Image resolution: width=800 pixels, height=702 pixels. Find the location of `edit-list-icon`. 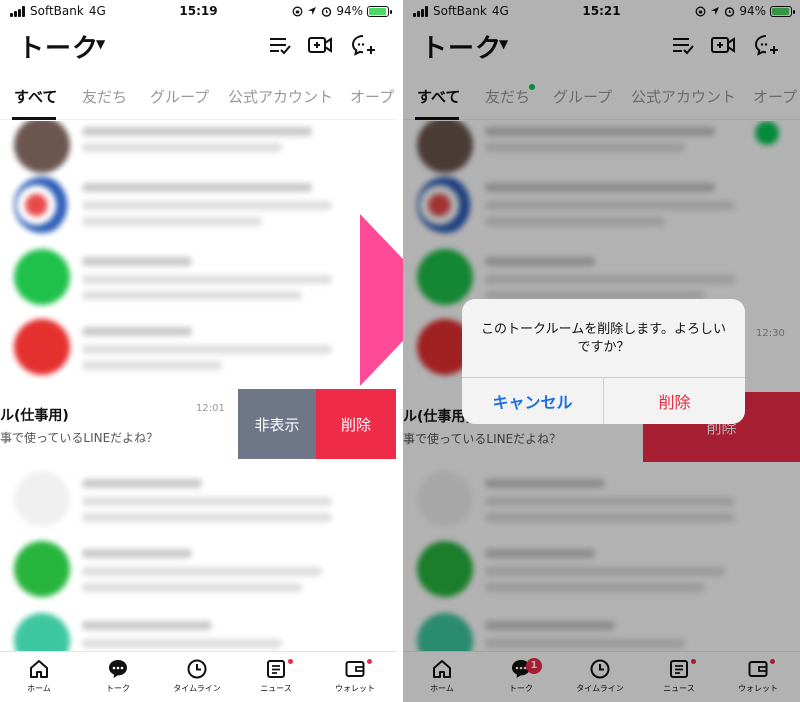

edit-list-icon is located at coordinates (280, 45).